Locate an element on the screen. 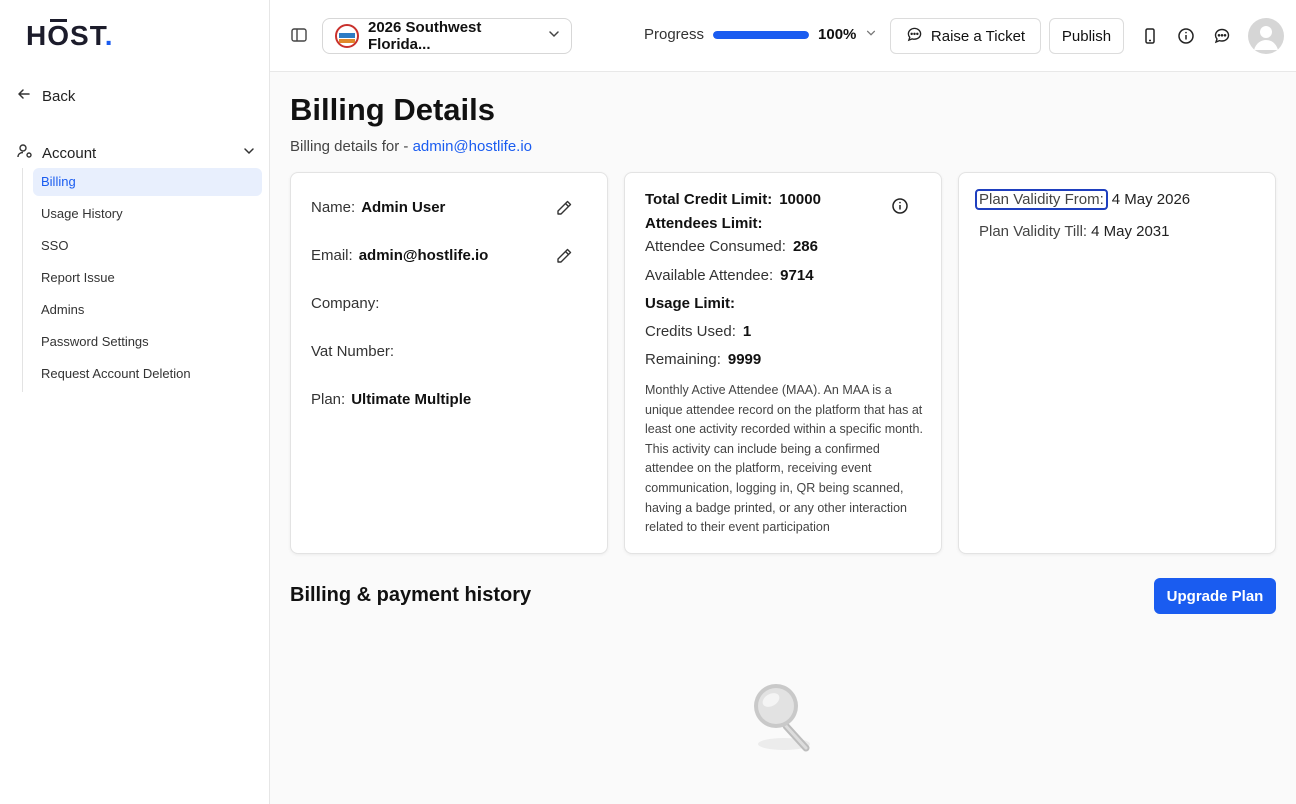  raise-ticket-label: Raise a Ticket is located at coordinates (978, 36).